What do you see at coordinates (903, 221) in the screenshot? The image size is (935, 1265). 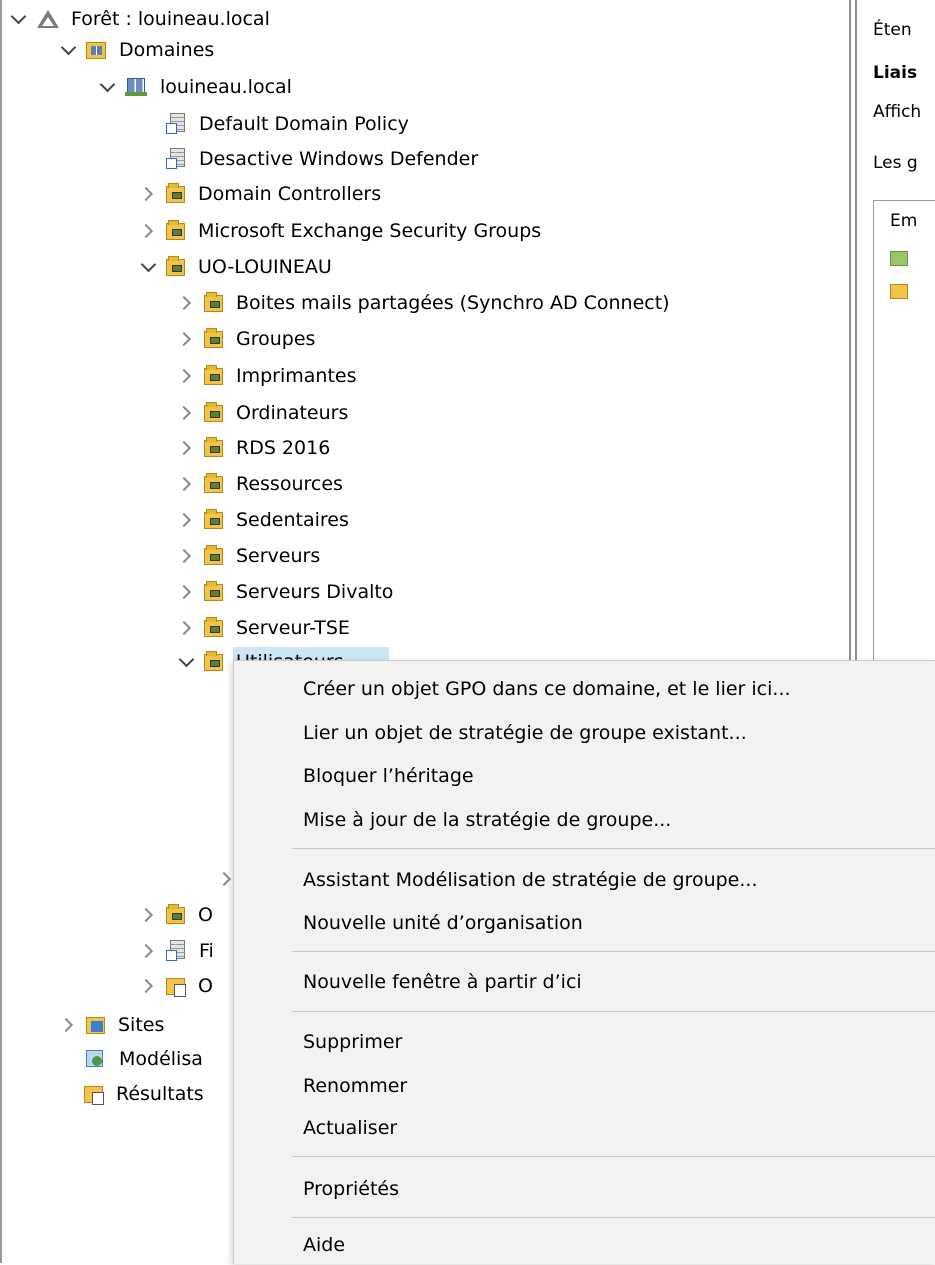 I see `details-column-header: Em` at bounding box center [903, 221].